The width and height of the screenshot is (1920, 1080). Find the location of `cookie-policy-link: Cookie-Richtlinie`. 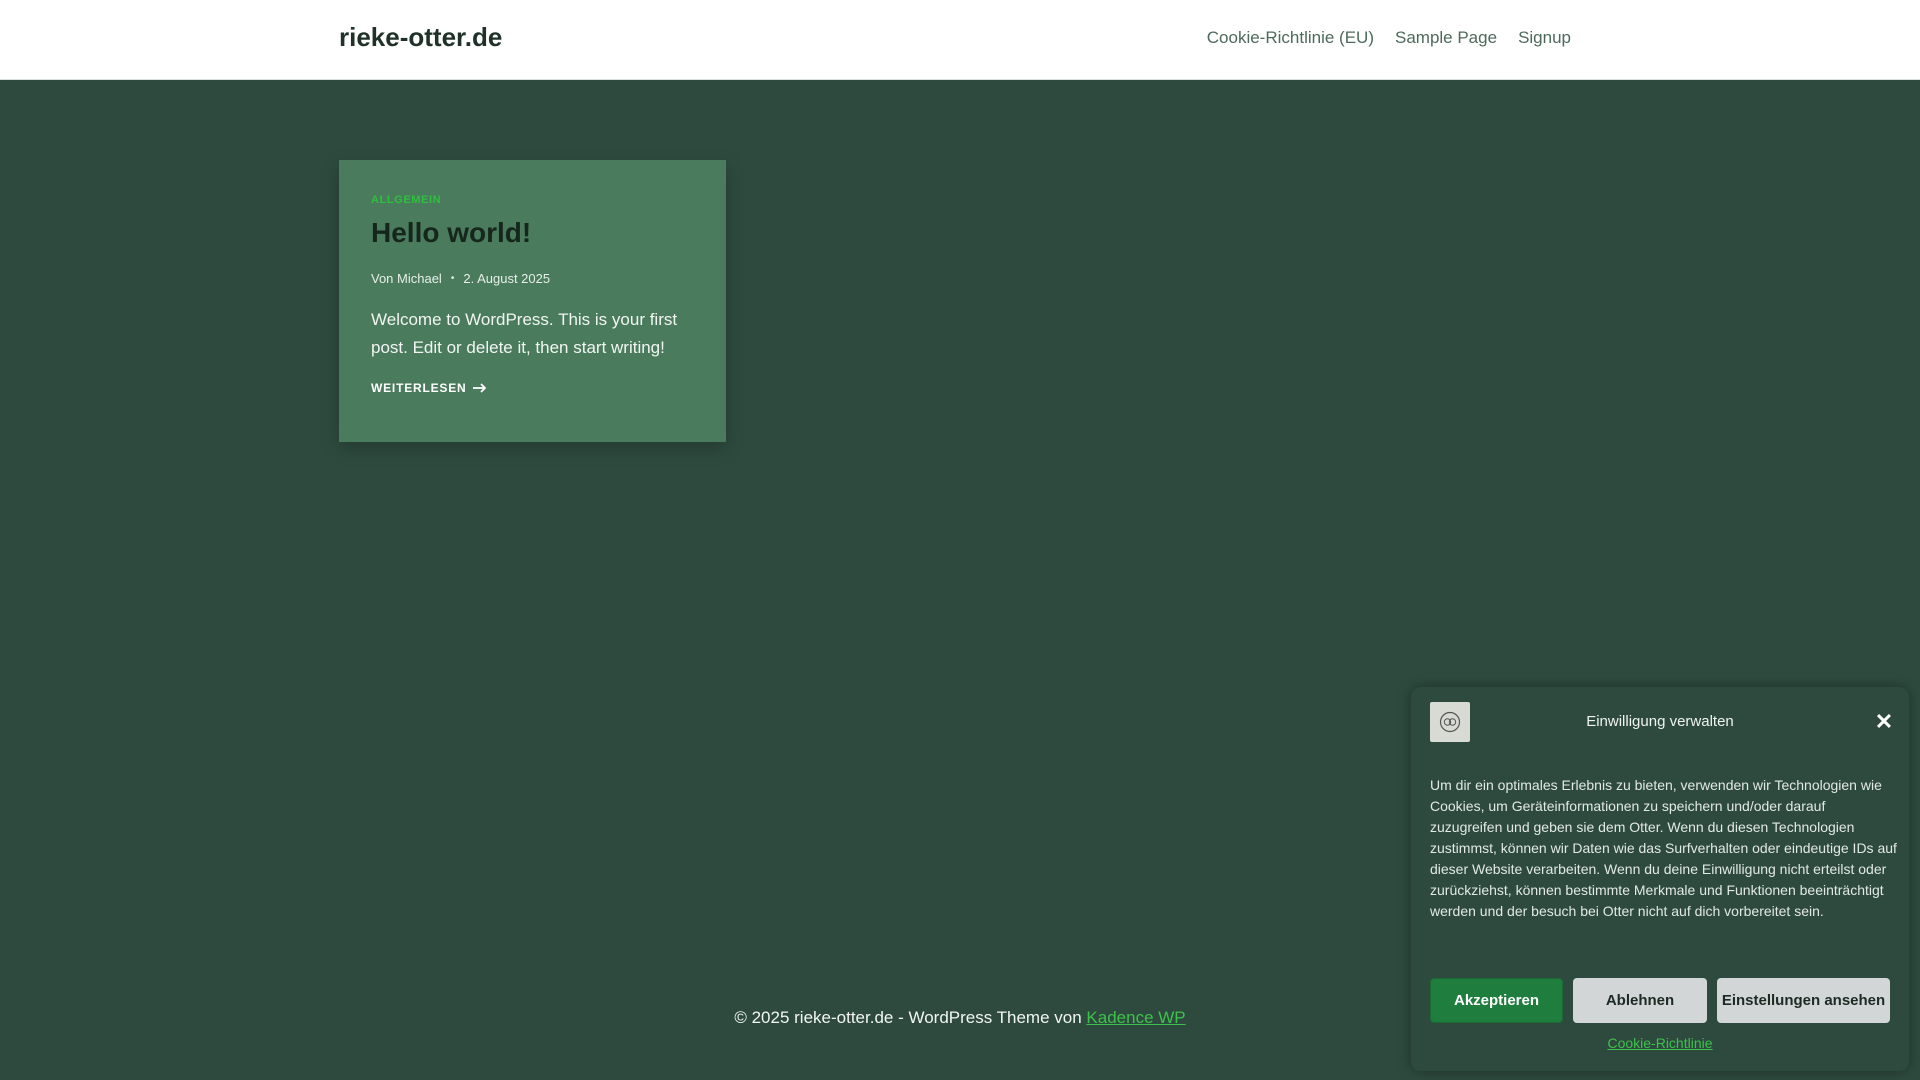

cookie-policy-link: Cookie-Richtlinie is located at coordinates (1660, 1043).